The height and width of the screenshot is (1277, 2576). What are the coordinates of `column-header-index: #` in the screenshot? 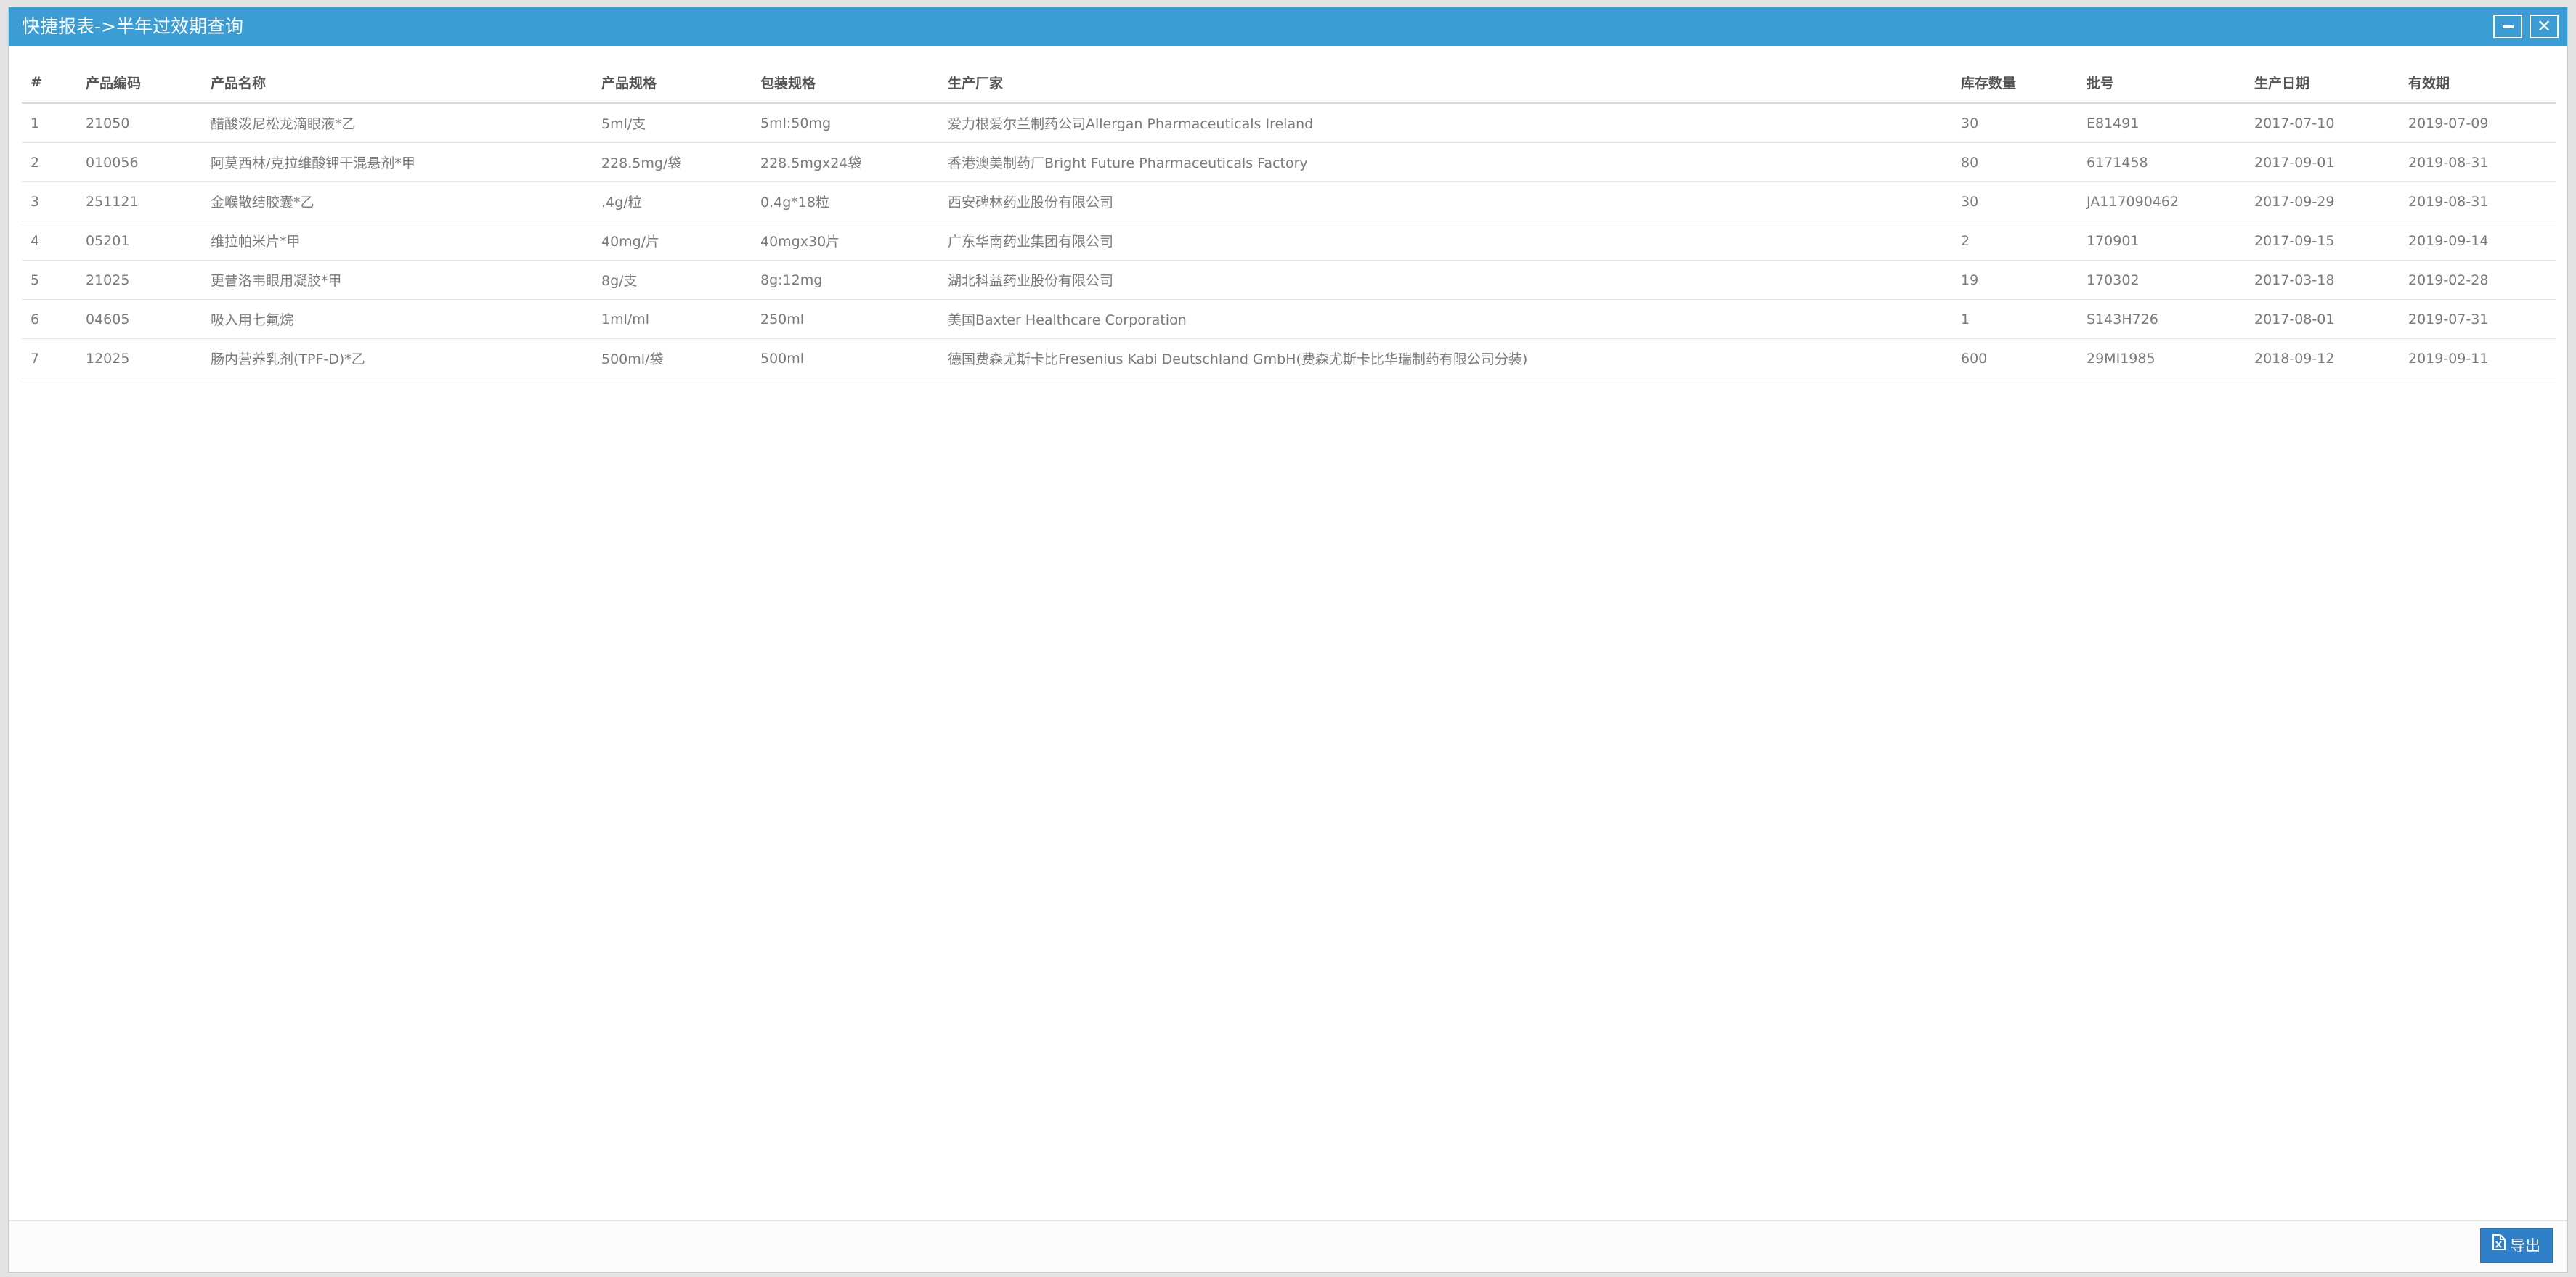 It's located at (49, 83).